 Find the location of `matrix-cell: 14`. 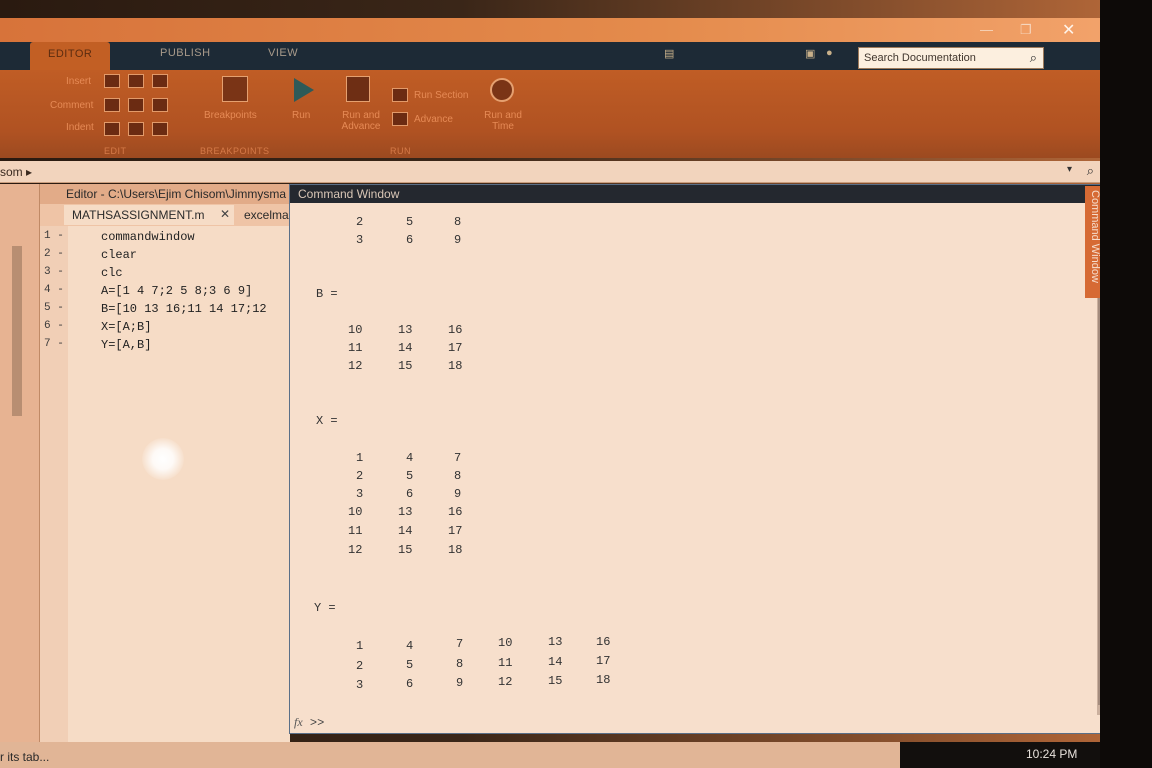

matrix-cell: 14 is located at coordinates (405, 531).